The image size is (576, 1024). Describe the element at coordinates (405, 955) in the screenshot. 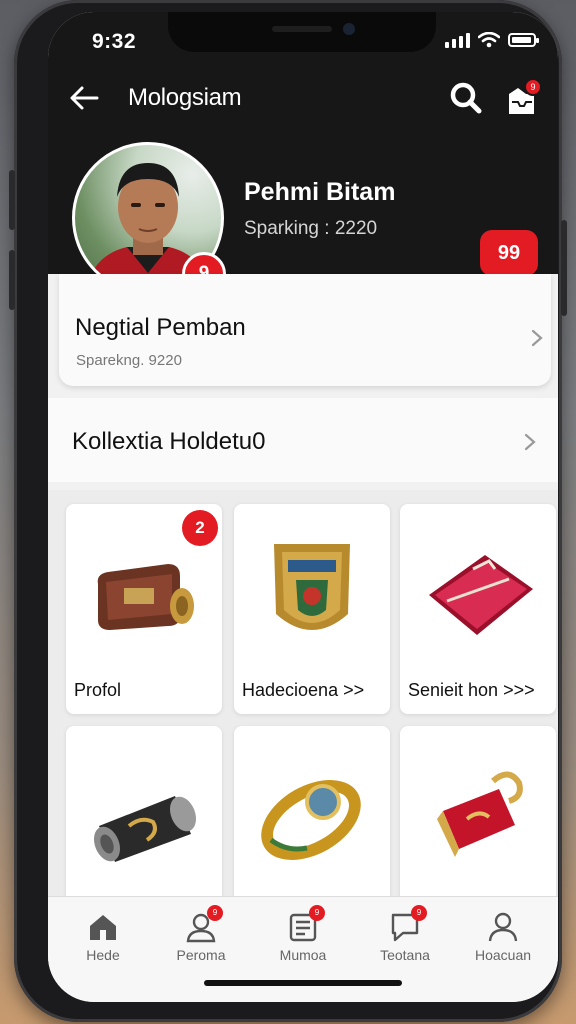

I see `tab-label: Teotana` at that location.